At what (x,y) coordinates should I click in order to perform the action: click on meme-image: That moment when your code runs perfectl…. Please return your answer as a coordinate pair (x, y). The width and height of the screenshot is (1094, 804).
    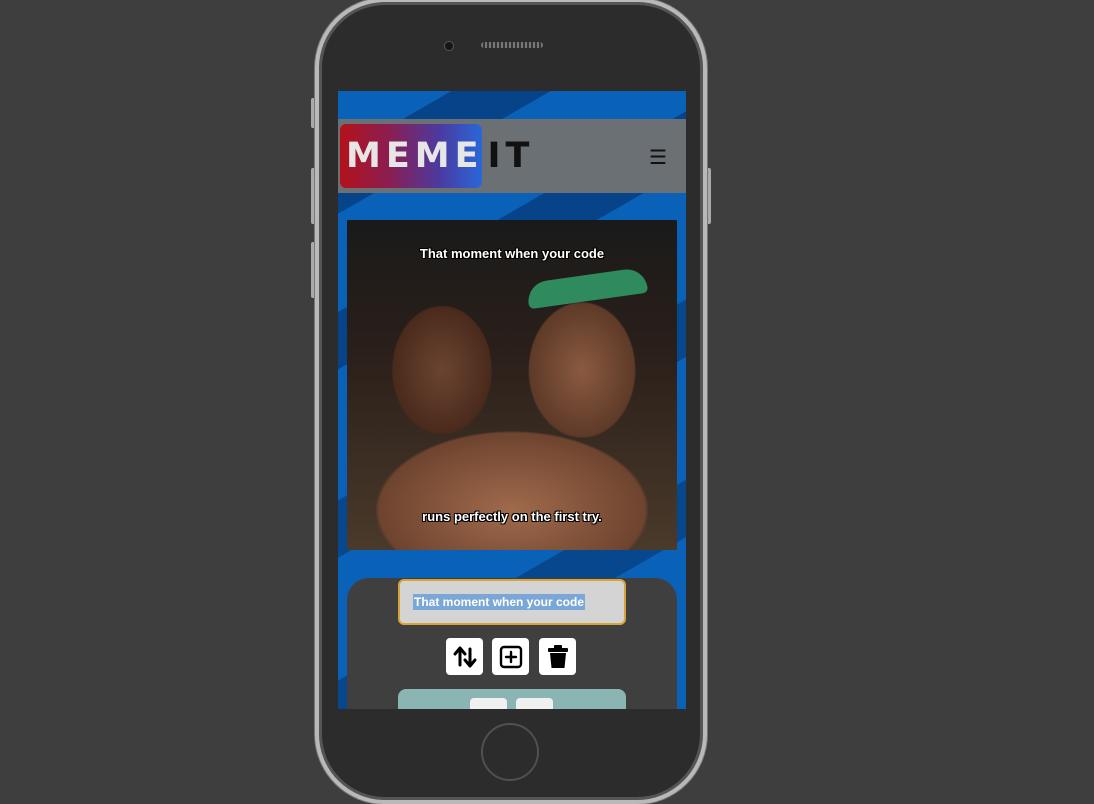
    Looking at the image, I should click on (512, 385).